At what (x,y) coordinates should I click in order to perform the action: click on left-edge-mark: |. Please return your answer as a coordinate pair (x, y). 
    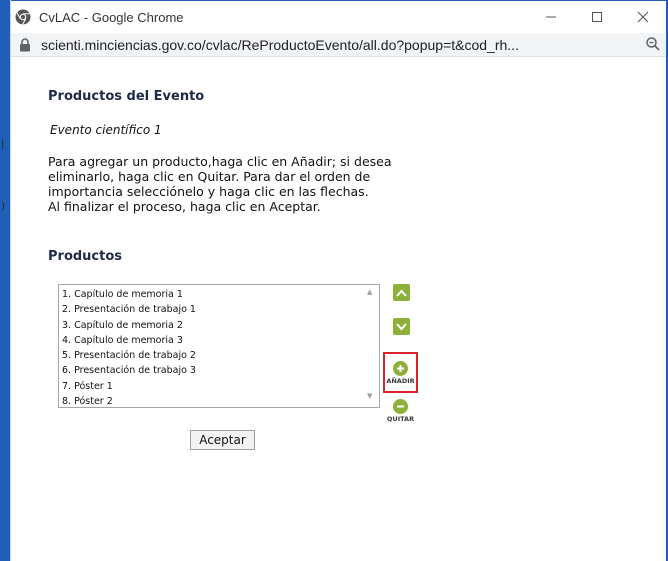
    Looking at the image, I should click on (3, 144).